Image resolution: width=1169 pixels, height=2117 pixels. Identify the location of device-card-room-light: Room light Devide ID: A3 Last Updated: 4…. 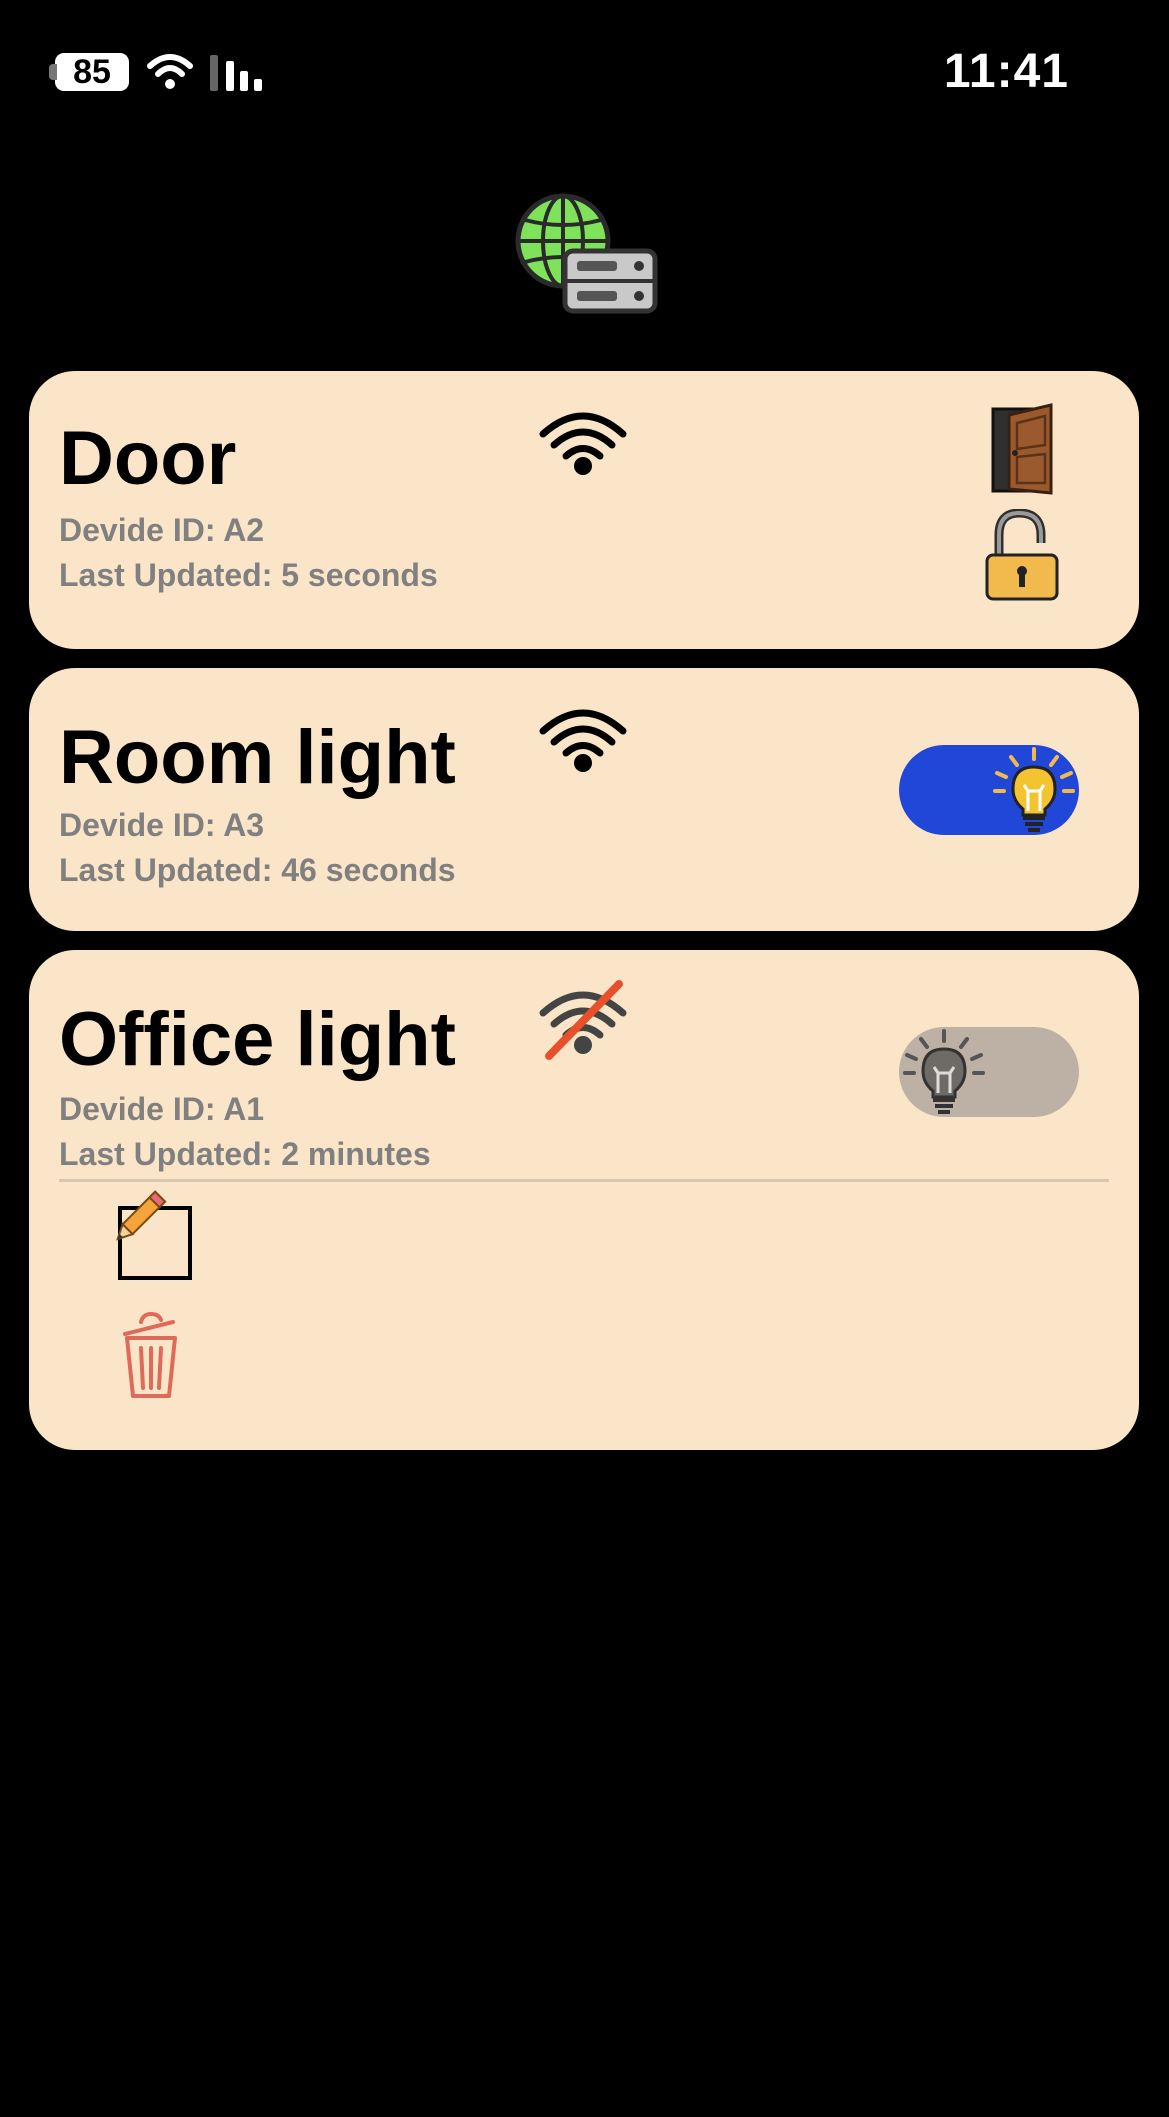
(584, 799).